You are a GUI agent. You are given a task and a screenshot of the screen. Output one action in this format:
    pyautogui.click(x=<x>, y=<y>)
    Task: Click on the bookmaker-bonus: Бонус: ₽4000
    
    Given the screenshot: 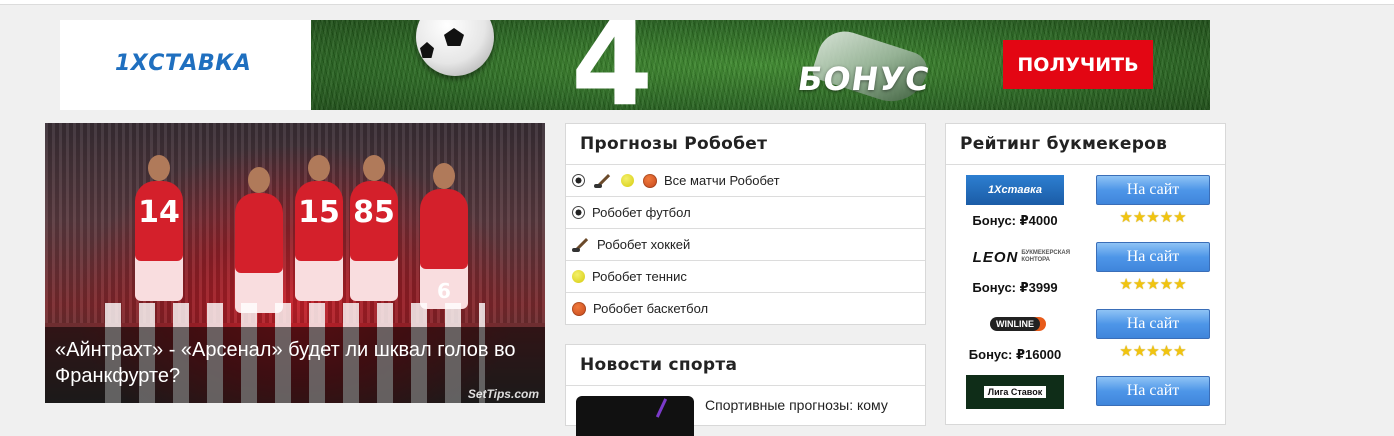 What is the action you would take?
    pyautogui.click(x=1015, y=220)
    